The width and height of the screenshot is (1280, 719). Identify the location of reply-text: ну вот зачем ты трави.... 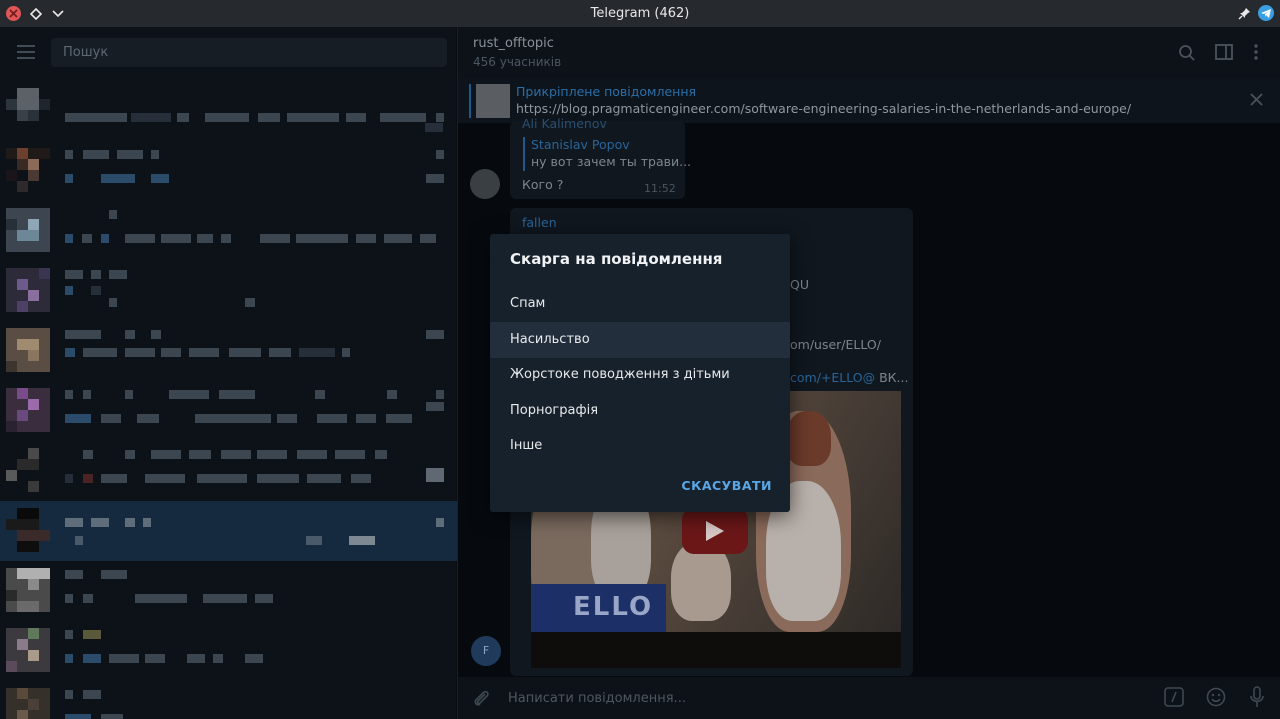
(611, 161).